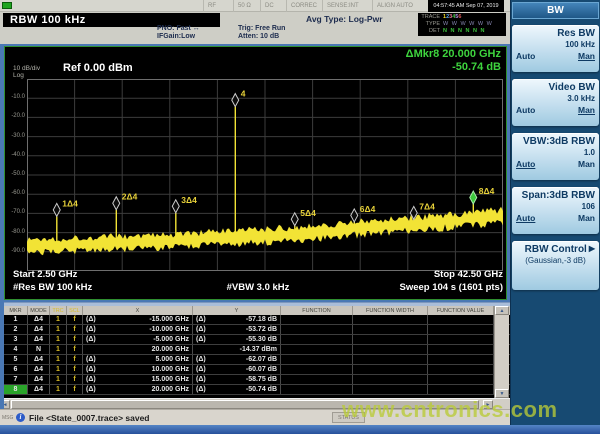  What do you see at coordinates (555, 48) in the screenshot?
I see `softkey-res-bw: Res BW 100 kHz Auto Man` at bounding box center [555, 48].